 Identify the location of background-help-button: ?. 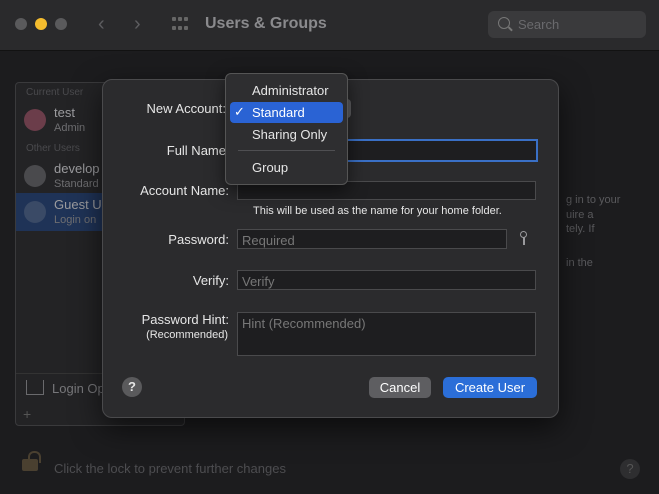
(630, 469).